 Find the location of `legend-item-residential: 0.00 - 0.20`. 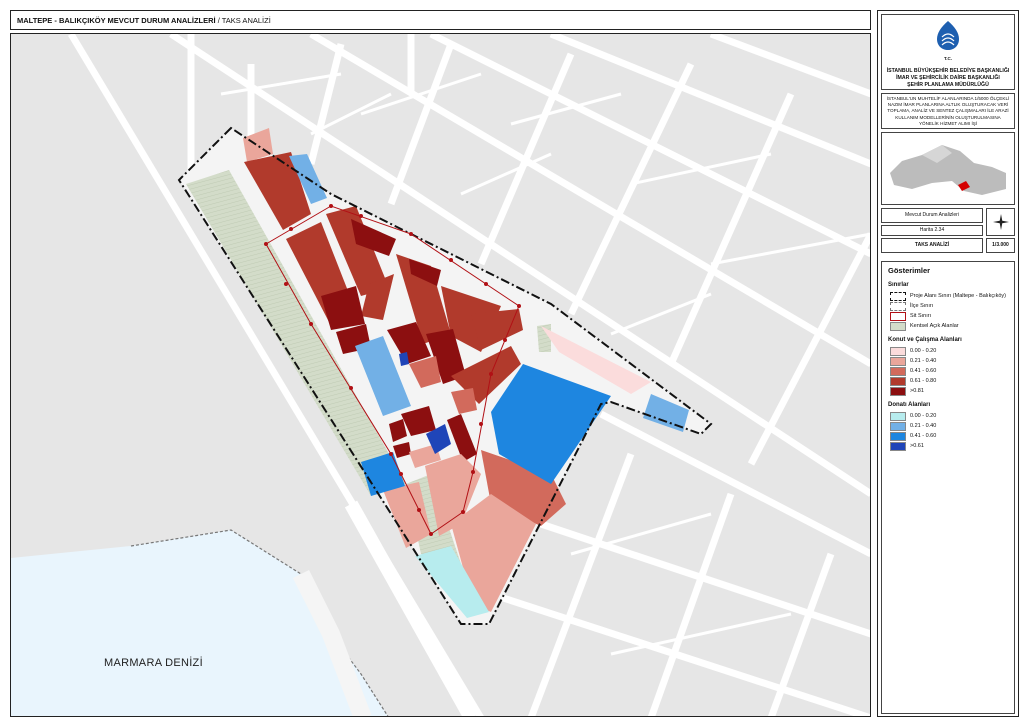

legend-item-residential: 0.00 - 0.20 is located at coordinates (949, 351).